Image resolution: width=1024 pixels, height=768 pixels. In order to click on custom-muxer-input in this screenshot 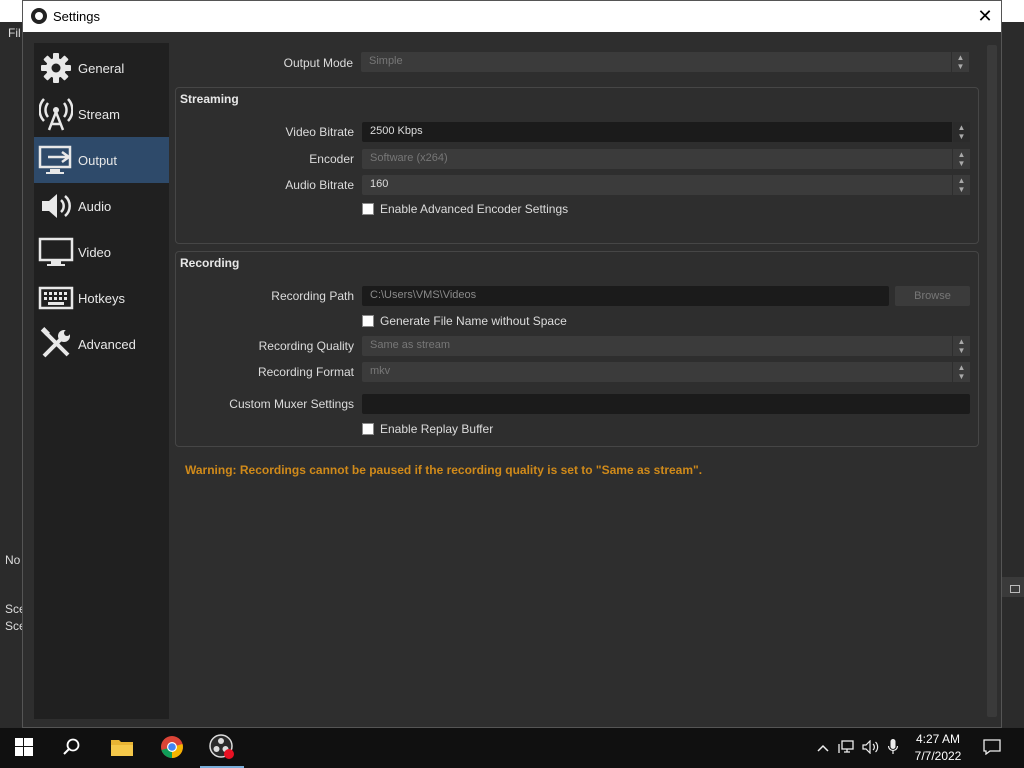, I will do `click(666, 404)`.